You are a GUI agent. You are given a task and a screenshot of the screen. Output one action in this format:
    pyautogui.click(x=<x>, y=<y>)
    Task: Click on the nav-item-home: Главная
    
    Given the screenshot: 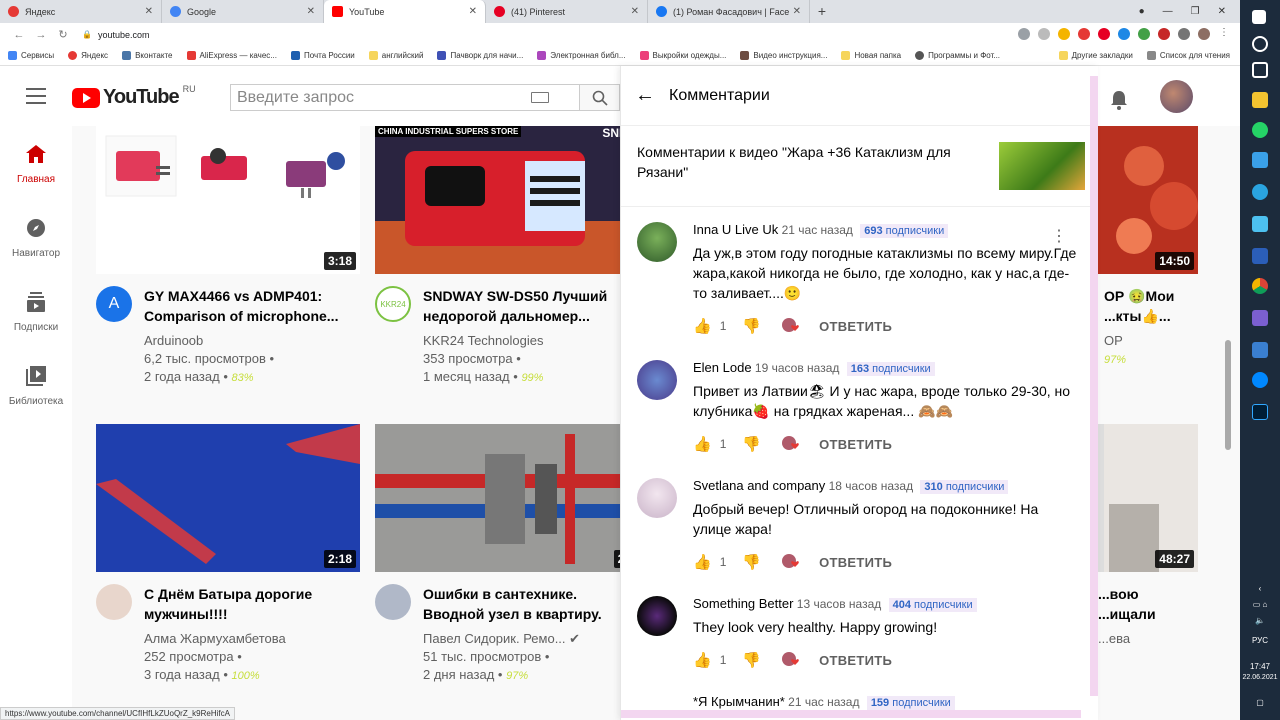 What is the action you would take?
    pyautogui.click(x=36, y=163)
    